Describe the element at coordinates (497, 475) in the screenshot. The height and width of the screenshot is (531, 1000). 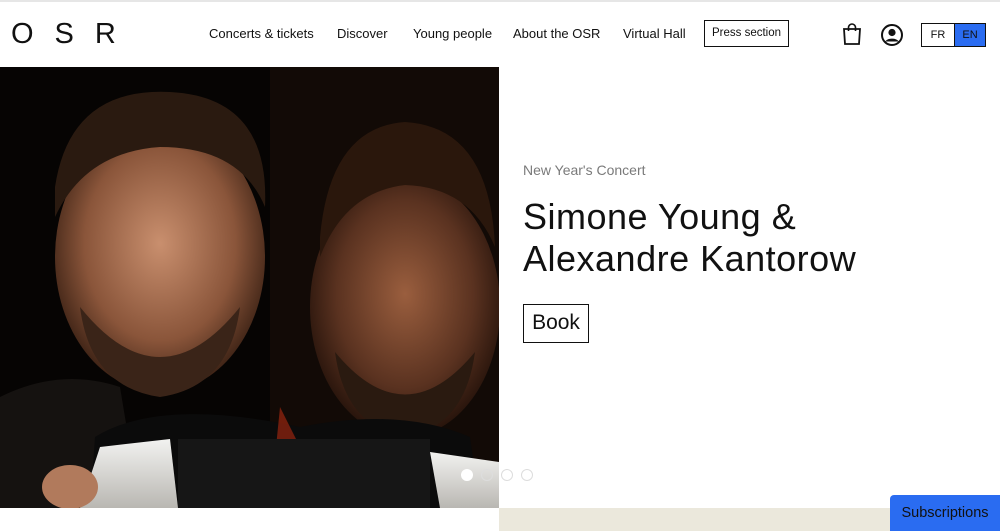
I see `carousel-dots` at that location.